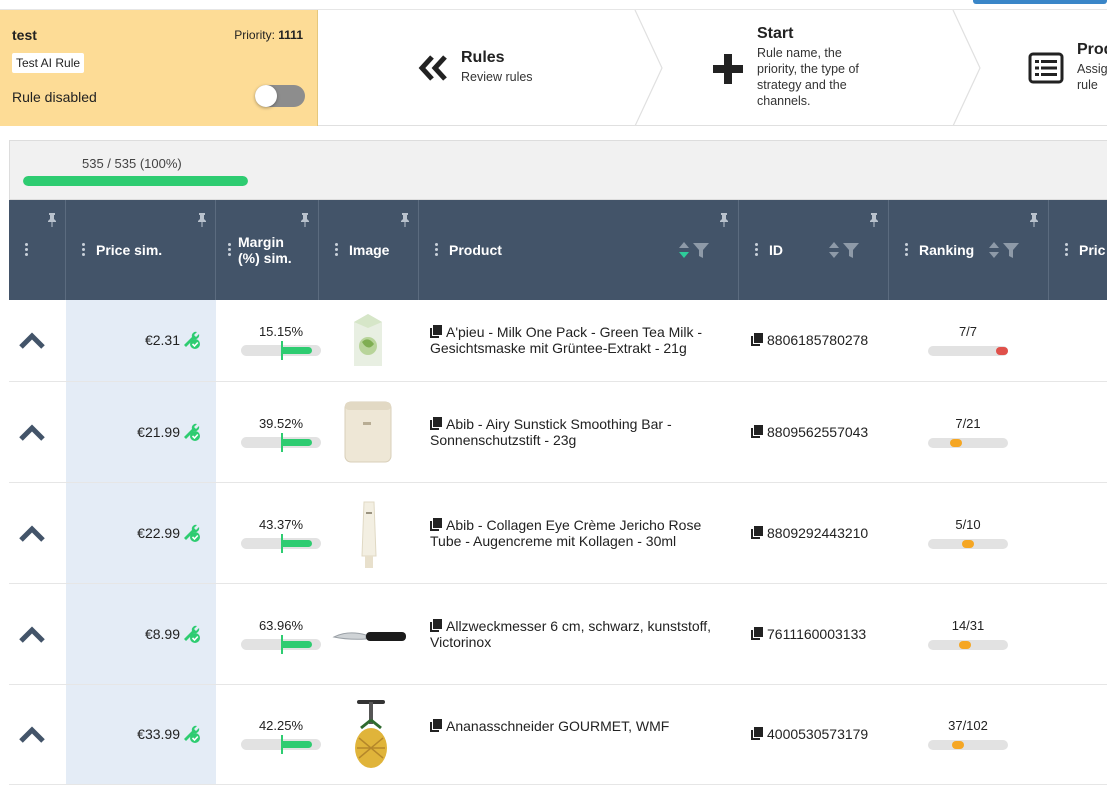 The width and height of the screenshot is (1107, 785). I want to click on progress-bar, so click(135, 181).